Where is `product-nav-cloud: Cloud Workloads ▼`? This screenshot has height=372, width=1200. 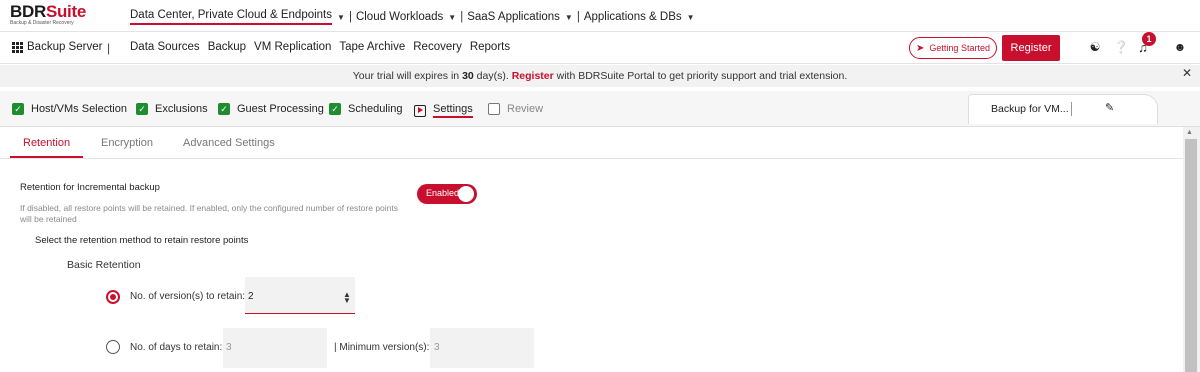 product-nav-cloud: Cloud Workloads ▼ is located at coordinates (406, 17).